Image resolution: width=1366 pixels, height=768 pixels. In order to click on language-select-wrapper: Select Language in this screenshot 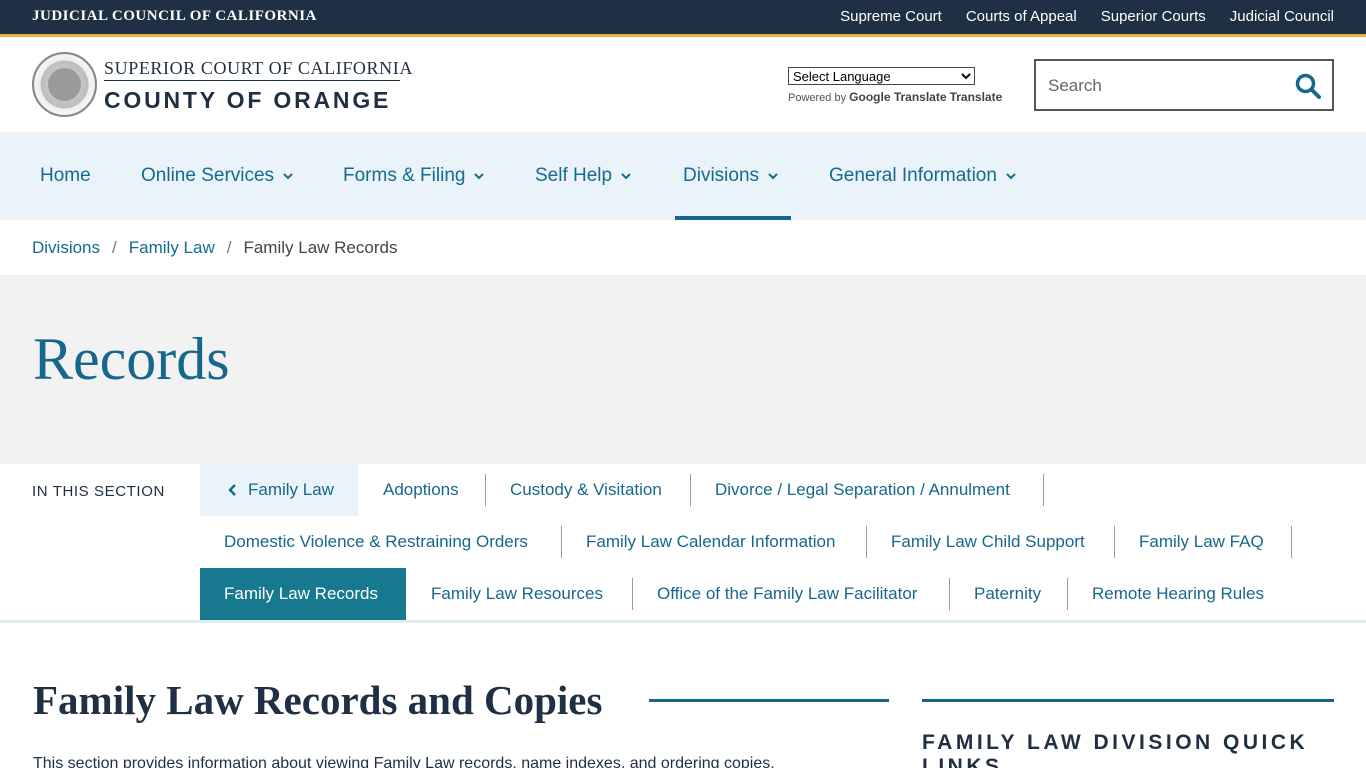, I will do `click(881, 76)`.